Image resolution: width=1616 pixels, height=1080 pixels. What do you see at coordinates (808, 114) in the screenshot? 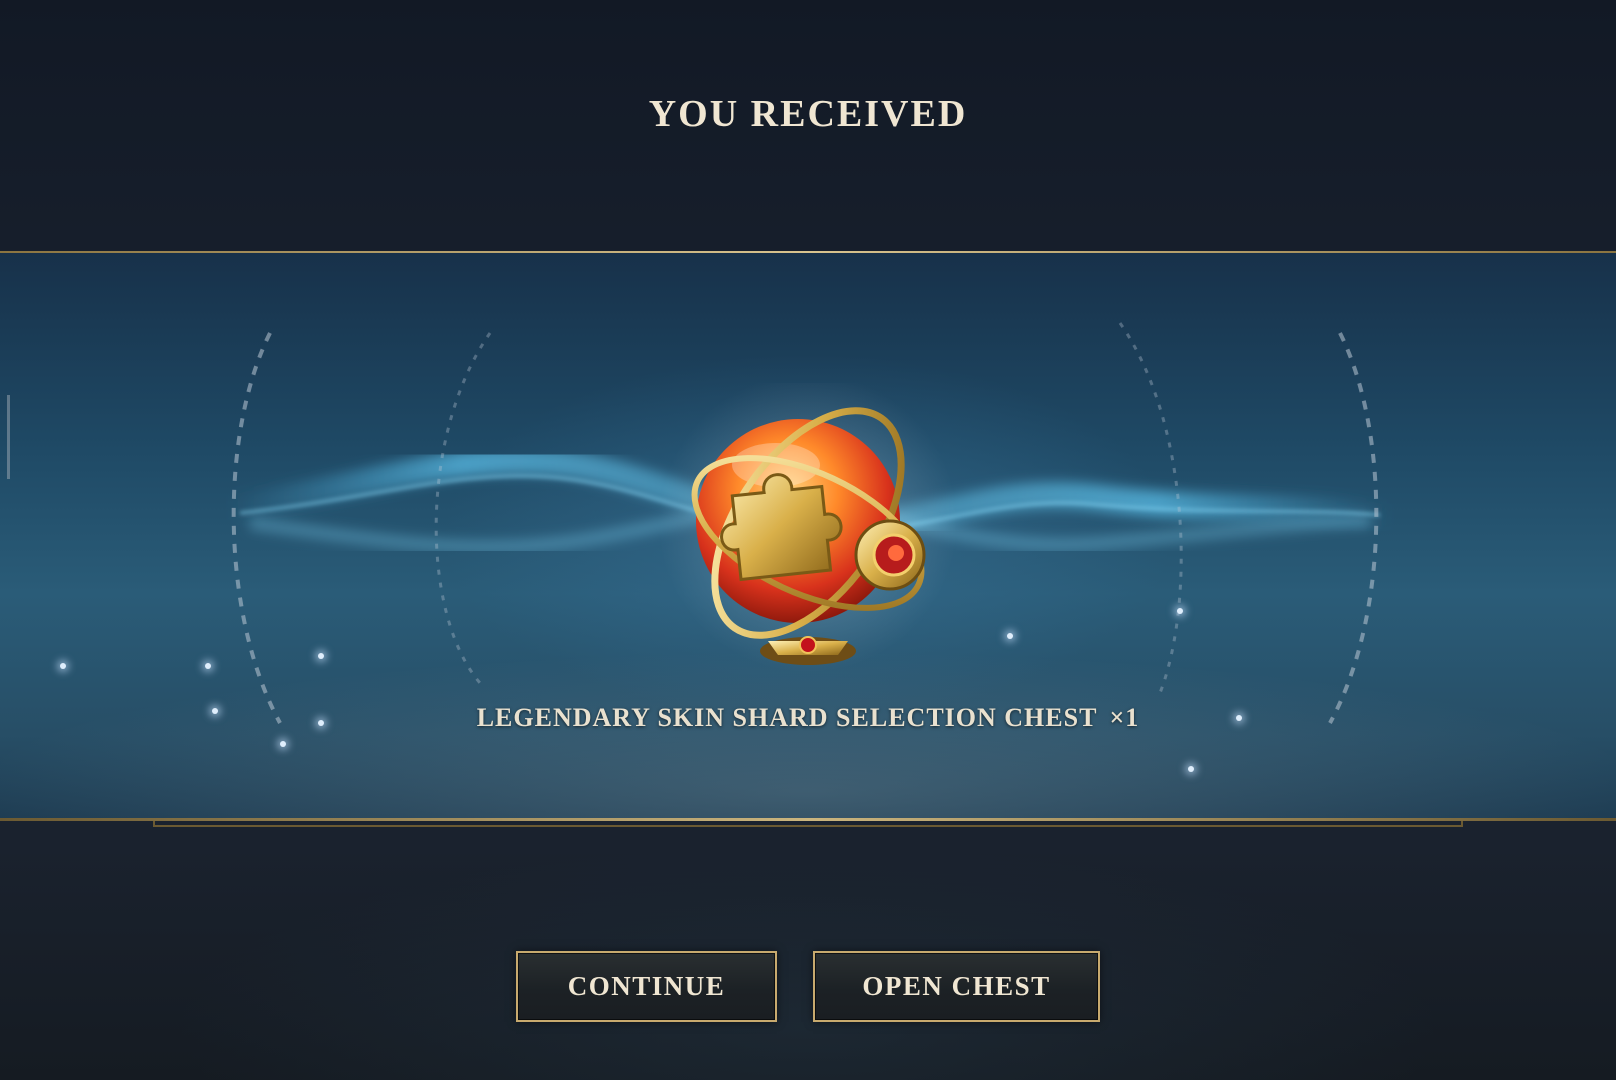
I see `page-title: YOU RECEIVED` at bounding box center [808, 114].